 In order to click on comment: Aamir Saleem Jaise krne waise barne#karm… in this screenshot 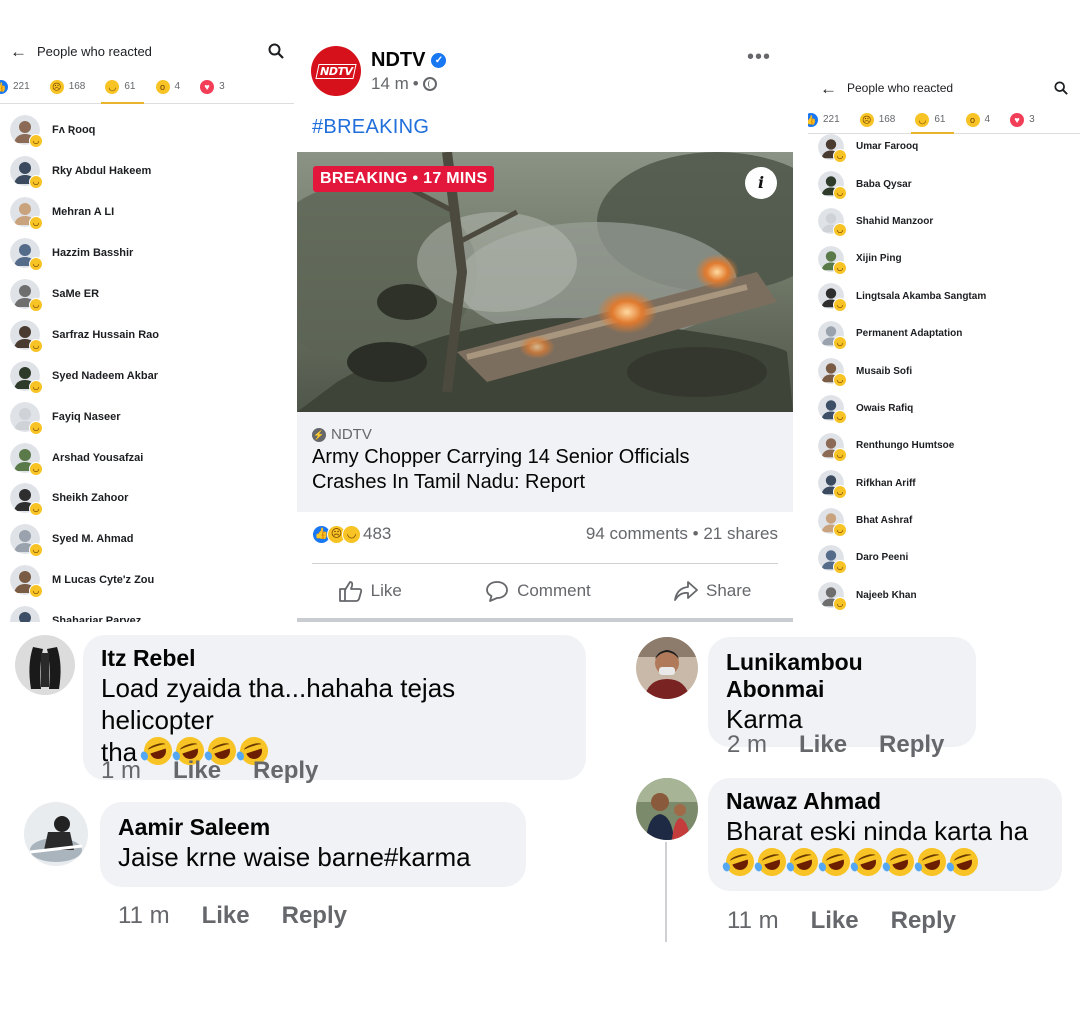, I will do `click(275, 844)`.